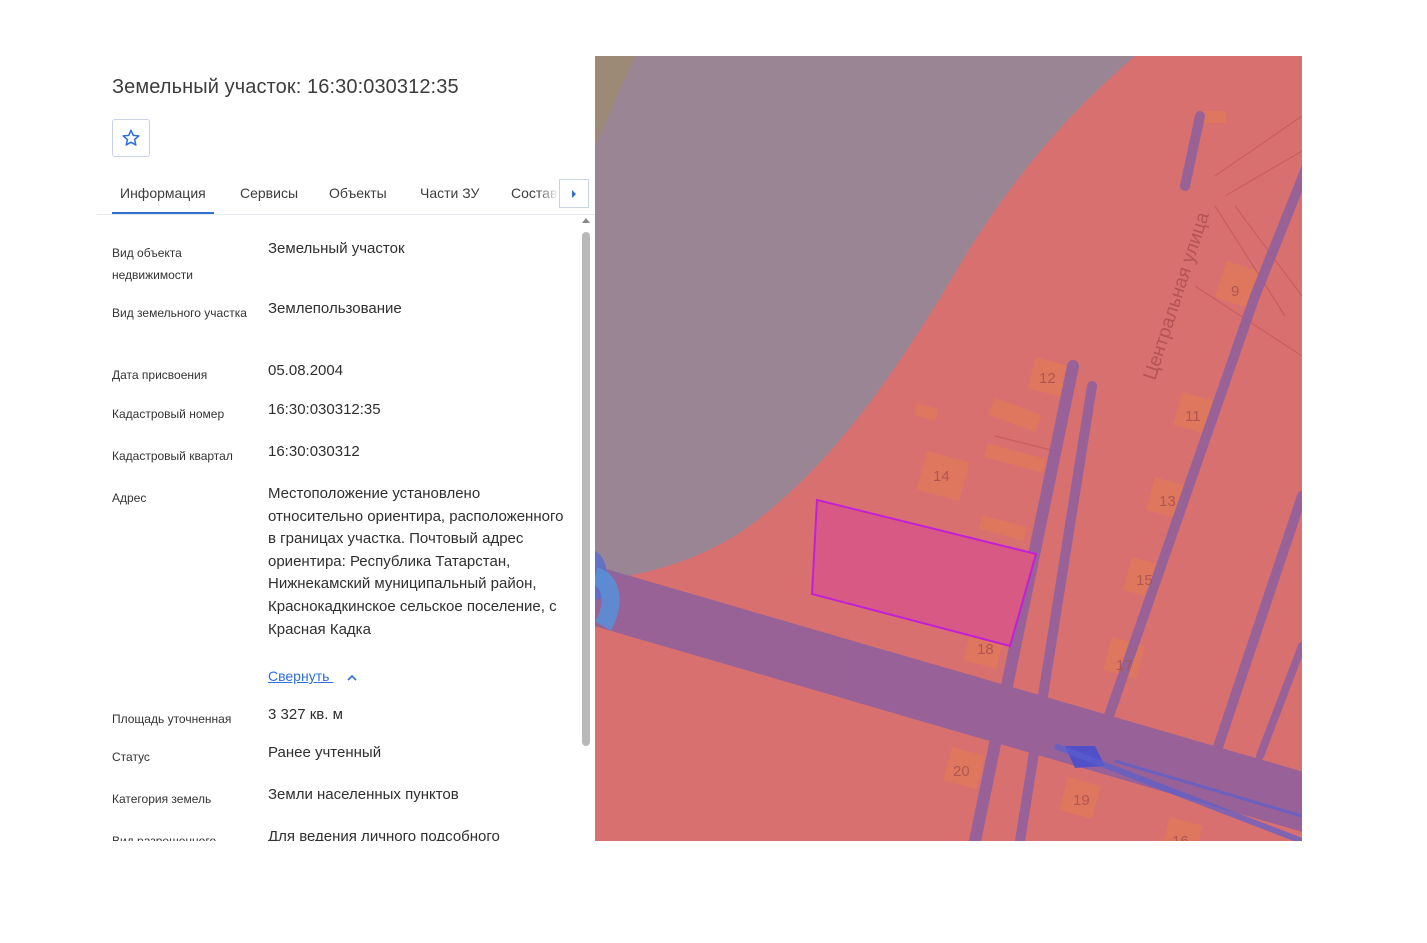 Image resolution: width=1427 pixels, height=943 pixels. What do you see at coordinates (1047, 378) in the screenshot?
I see `house-number: 12` at bounding box center [1047, 378].